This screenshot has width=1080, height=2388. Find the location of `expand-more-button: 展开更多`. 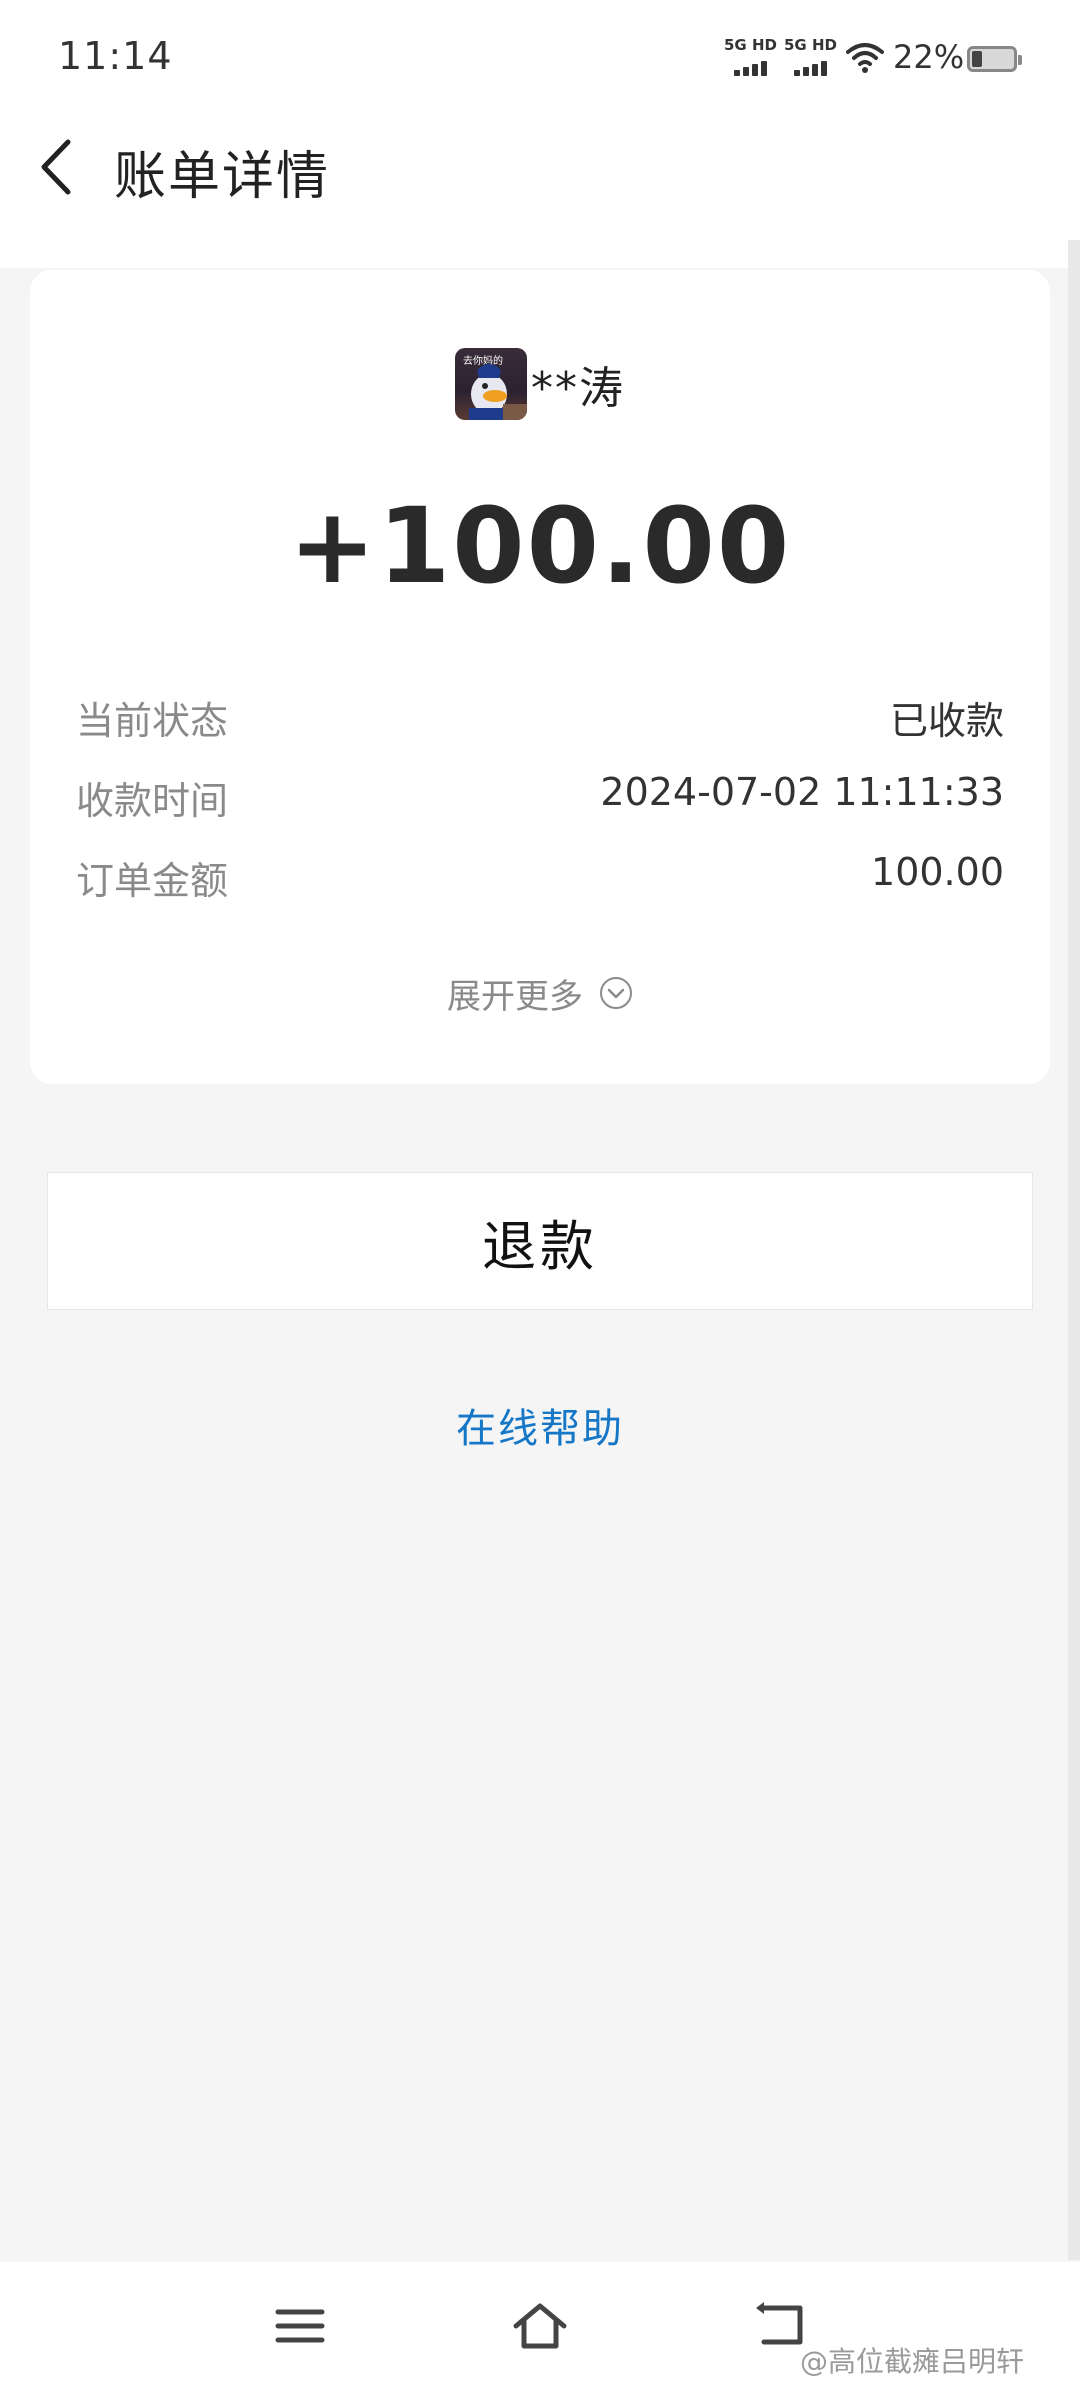

expand-more-button: 展开更多 is located at coordinates (540, 993).